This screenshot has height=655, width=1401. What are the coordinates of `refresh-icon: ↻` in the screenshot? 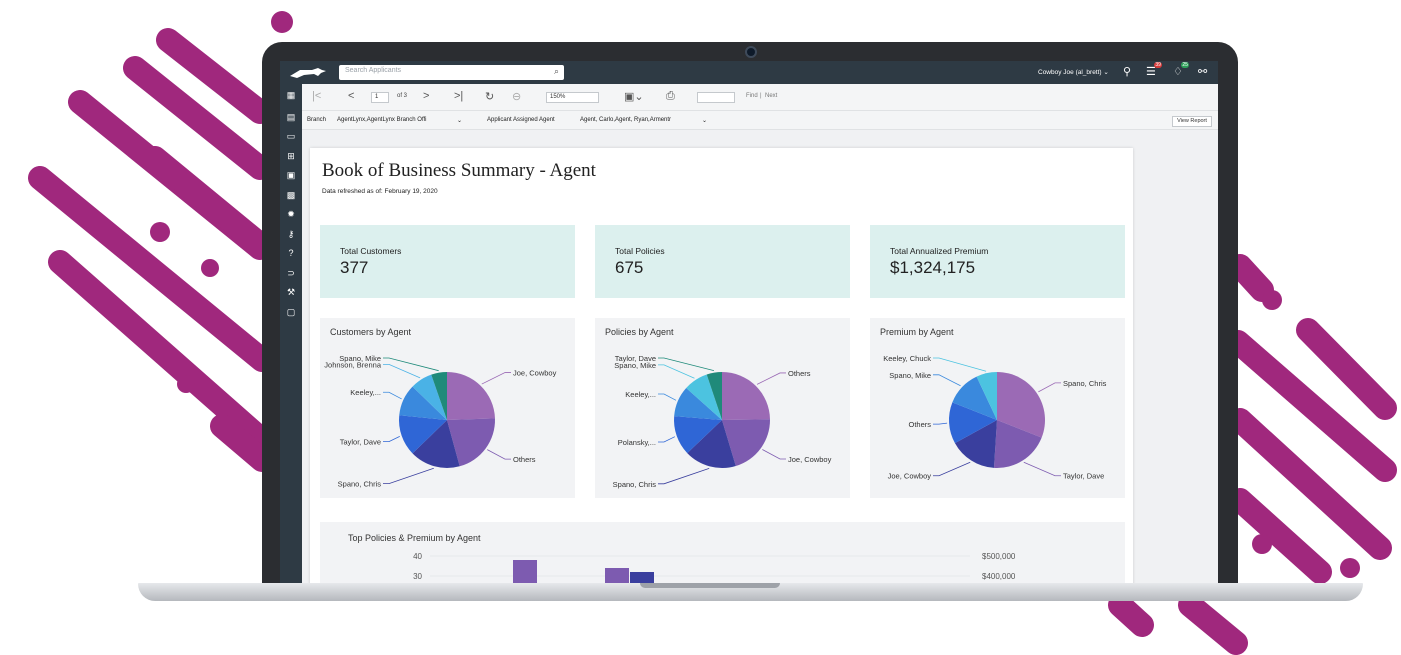 It's located at (489, 96).